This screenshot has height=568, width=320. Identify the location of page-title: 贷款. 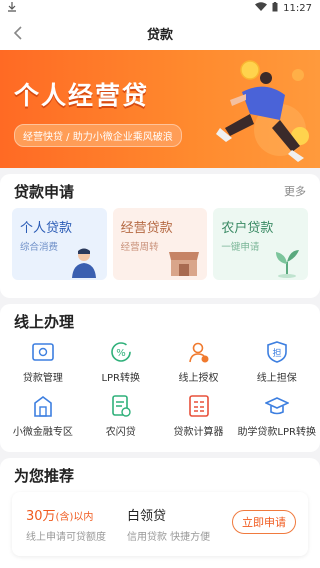
(159, 35).